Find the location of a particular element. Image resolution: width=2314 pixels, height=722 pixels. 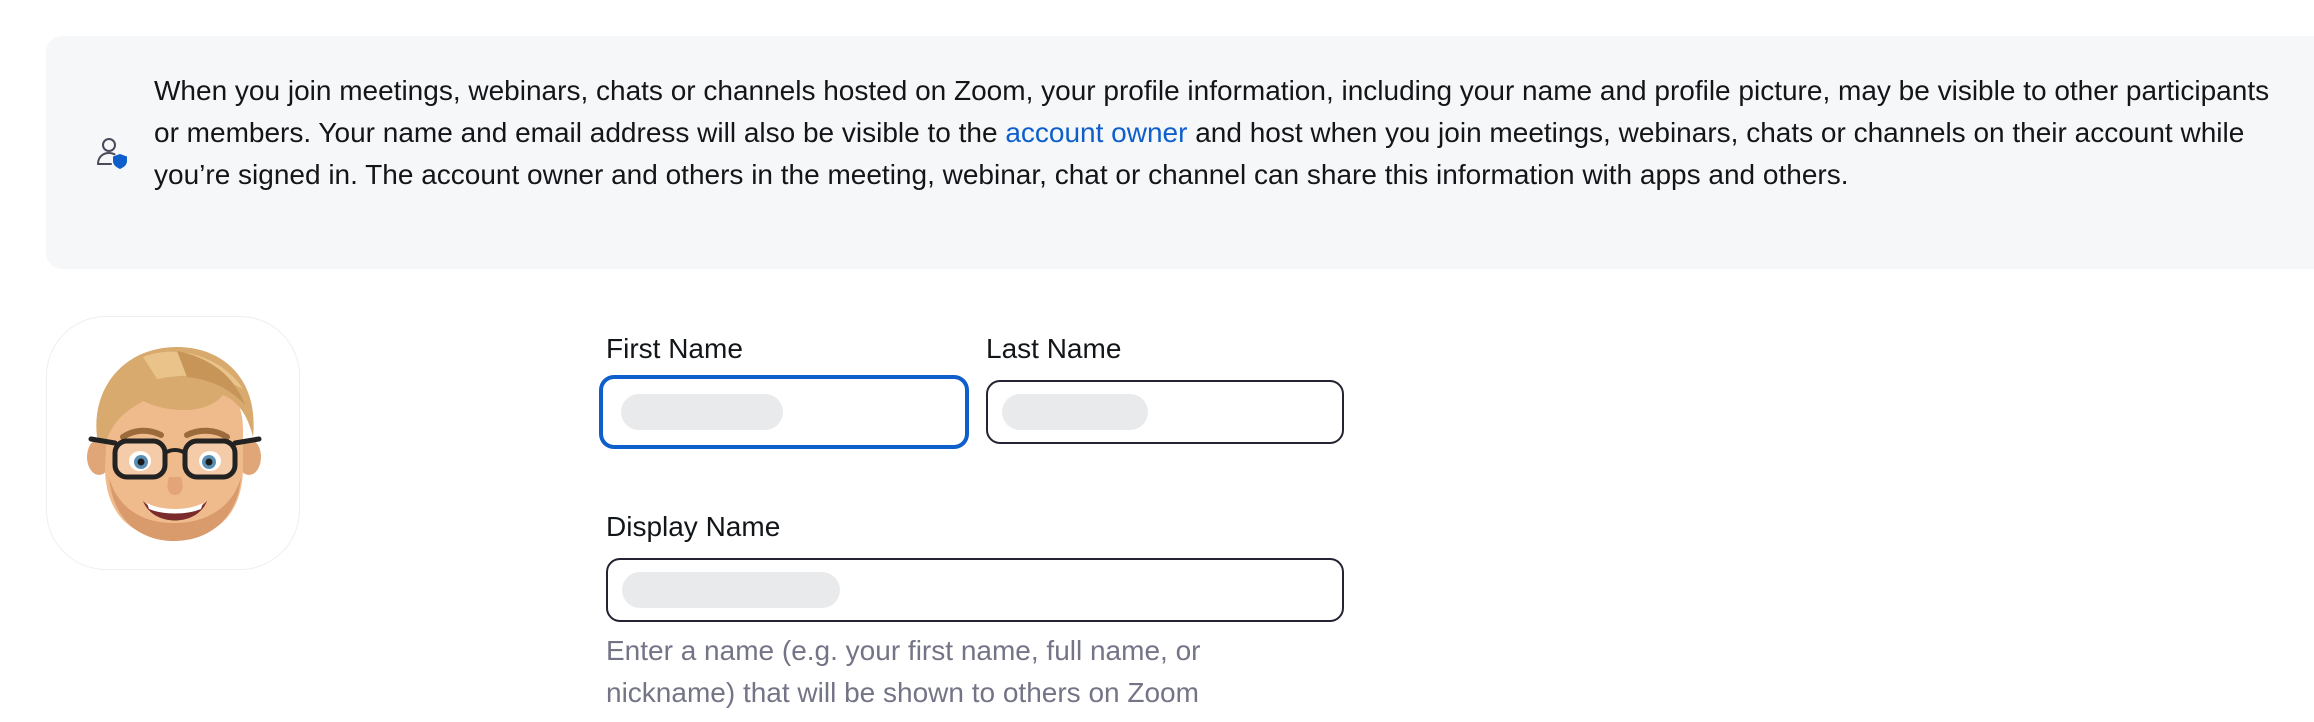

last-name-value is located at coordinates (1075, 412).